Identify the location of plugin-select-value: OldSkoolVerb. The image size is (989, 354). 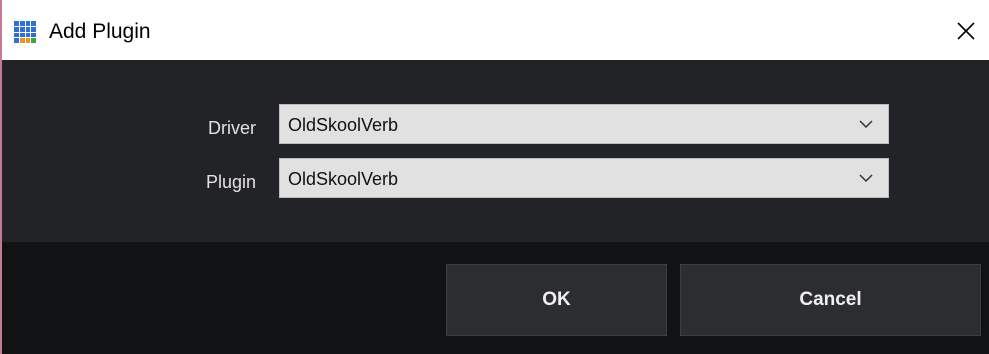
(343, 179).